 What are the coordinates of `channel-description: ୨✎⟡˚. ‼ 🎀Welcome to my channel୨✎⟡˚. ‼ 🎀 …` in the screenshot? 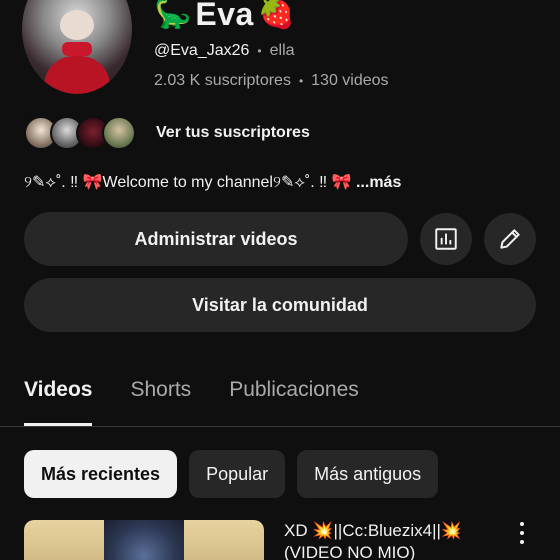 It's located at (212, 182).